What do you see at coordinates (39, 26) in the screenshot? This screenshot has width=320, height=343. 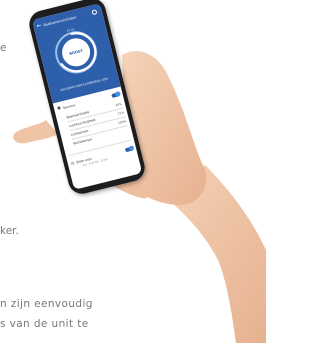 I see `back-arrow-icon: ←` at bounding box center [39, 26].